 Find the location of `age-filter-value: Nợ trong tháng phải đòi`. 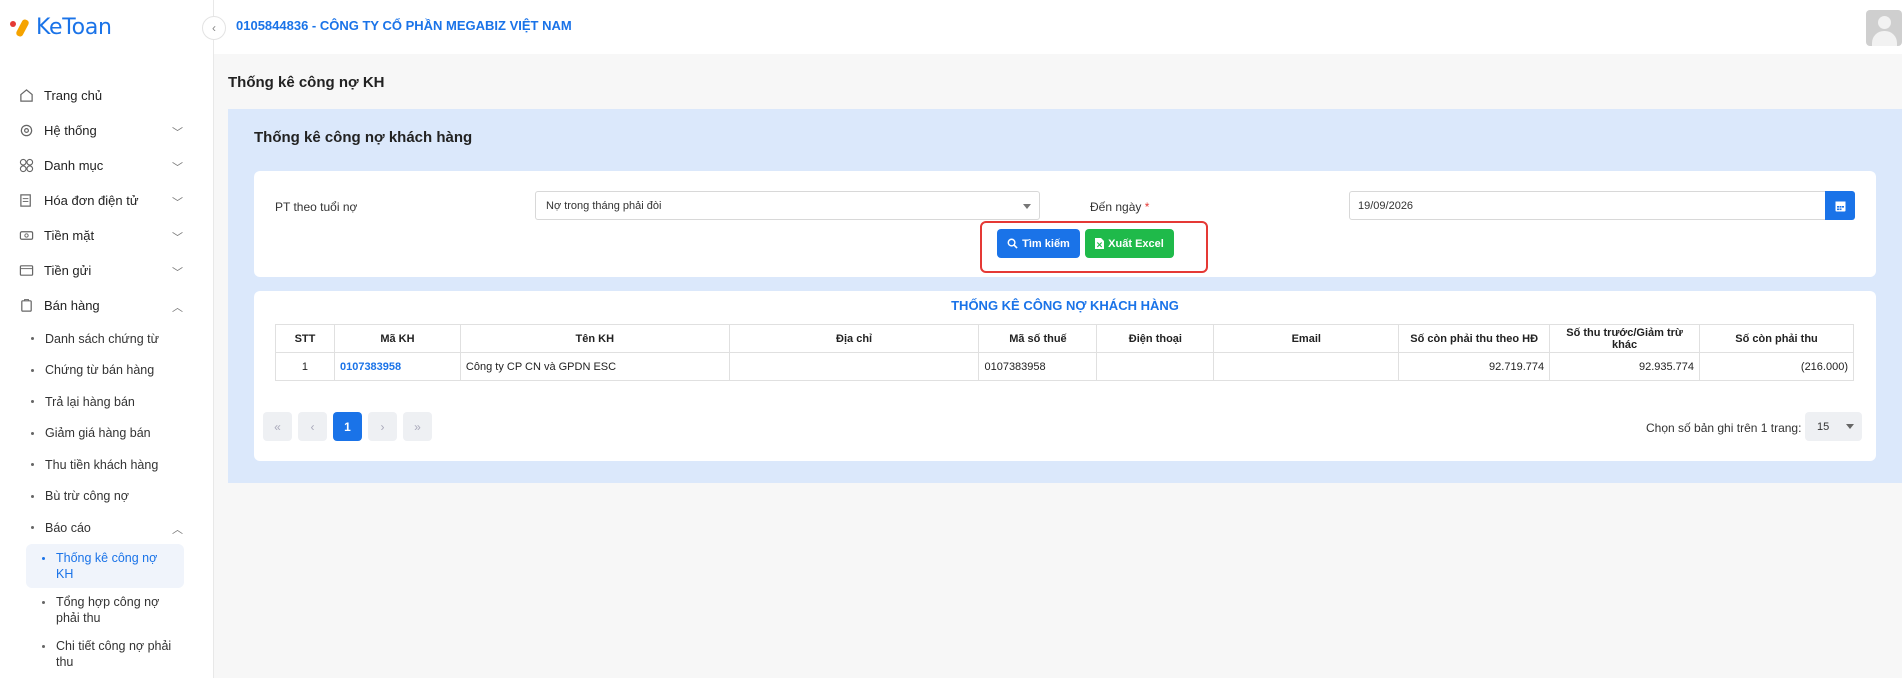

age-filter-value: Nợ trong tháng phải đòi is located at coordinates (604, 205).